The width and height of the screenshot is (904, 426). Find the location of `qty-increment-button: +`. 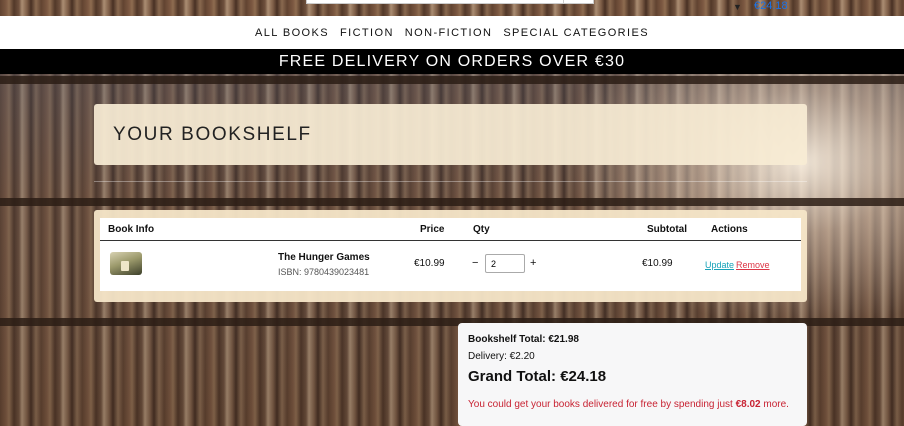

qty-increment-button: + is located at coordinates (533, 263).